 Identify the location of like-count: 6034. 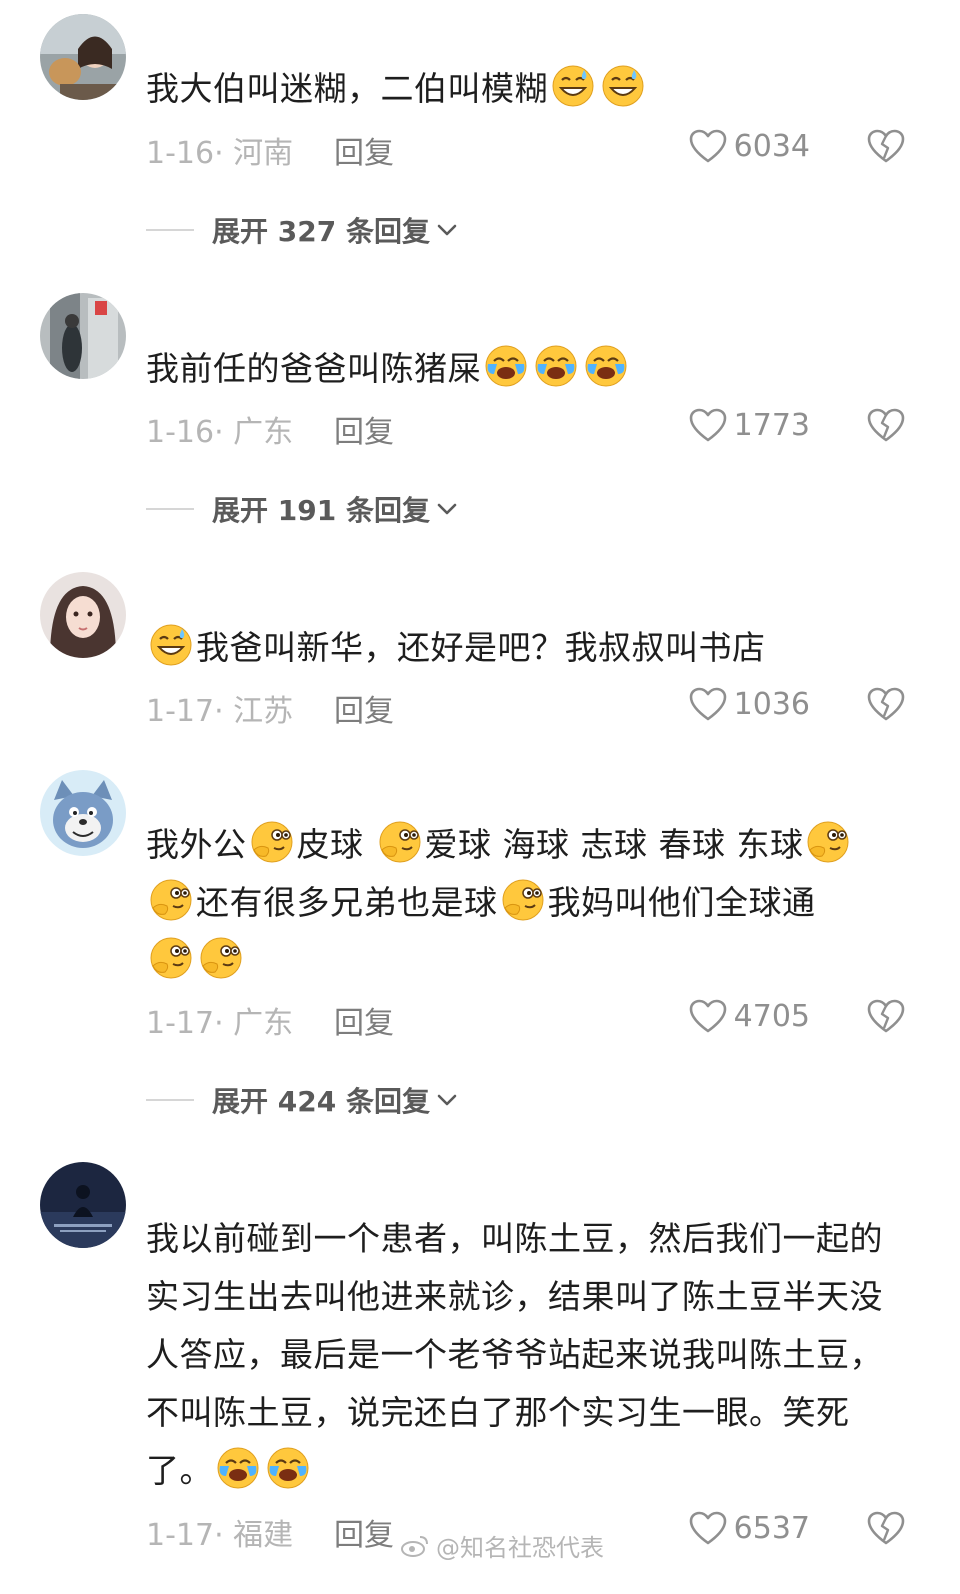
(771, 146).